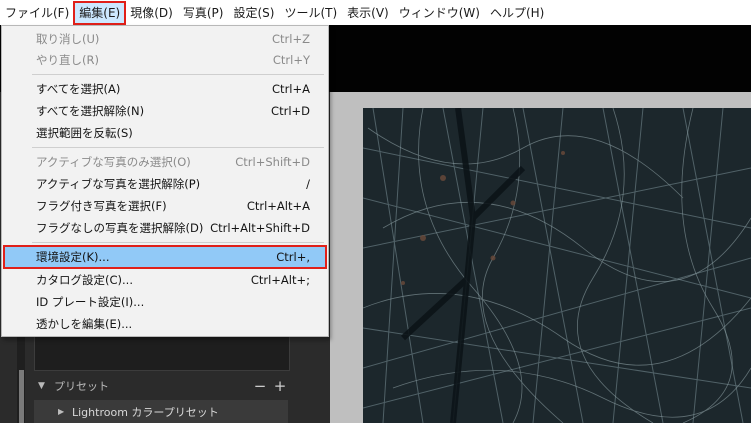  What do you see at coordinates (100, 12) in the screenshot?
I see `menu-edit: 編集(E)` at bounding box center [100, 12].